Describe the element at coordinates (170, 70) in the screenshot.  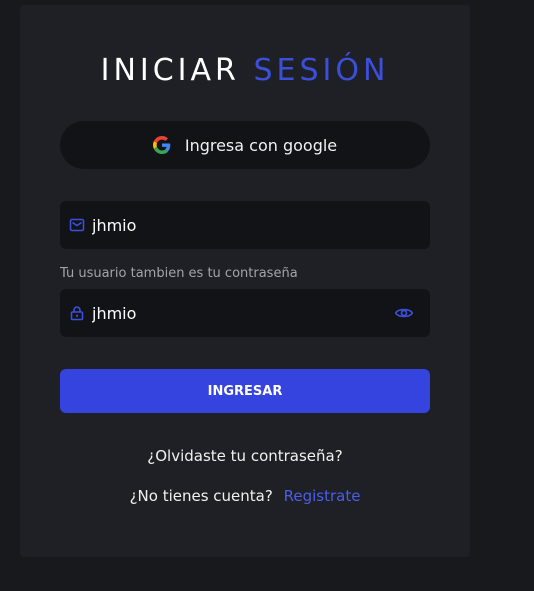
I see `title-main: INICIAR` at that location.